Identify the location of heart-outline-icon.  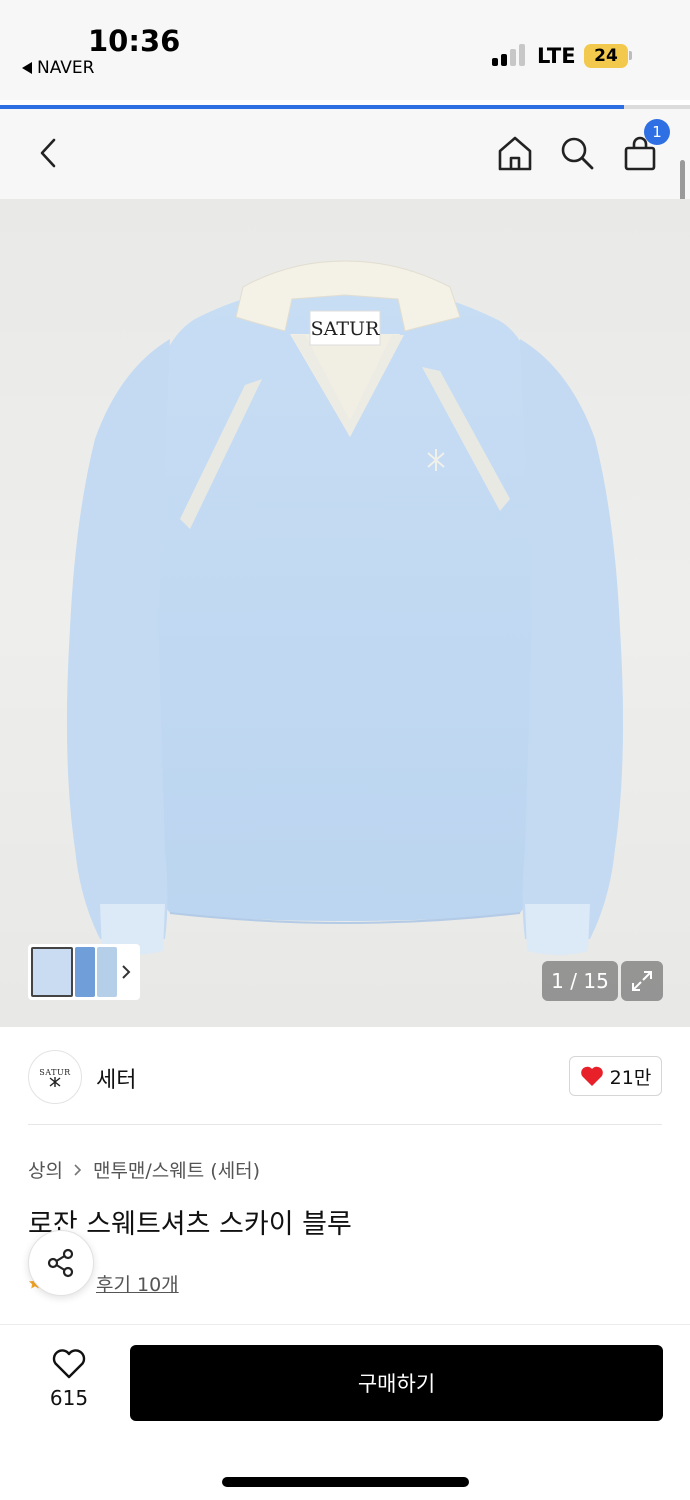
(69, 1364).